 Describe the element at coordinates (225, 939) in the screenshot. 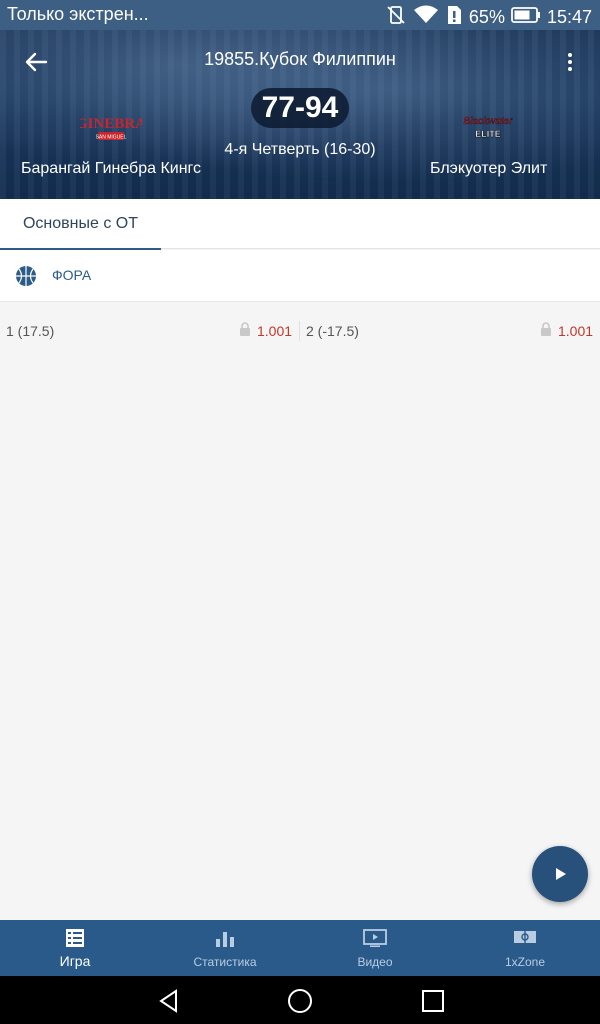

I see `bar-chart-icon` at that location.